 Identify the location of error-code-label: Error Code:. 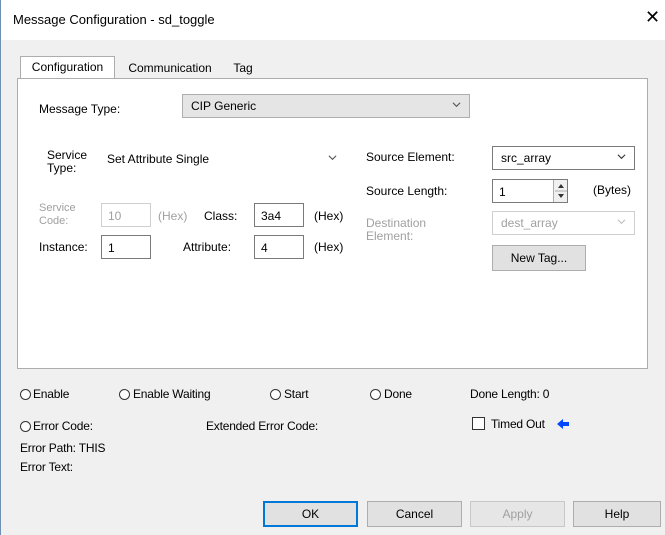
(63, 426).